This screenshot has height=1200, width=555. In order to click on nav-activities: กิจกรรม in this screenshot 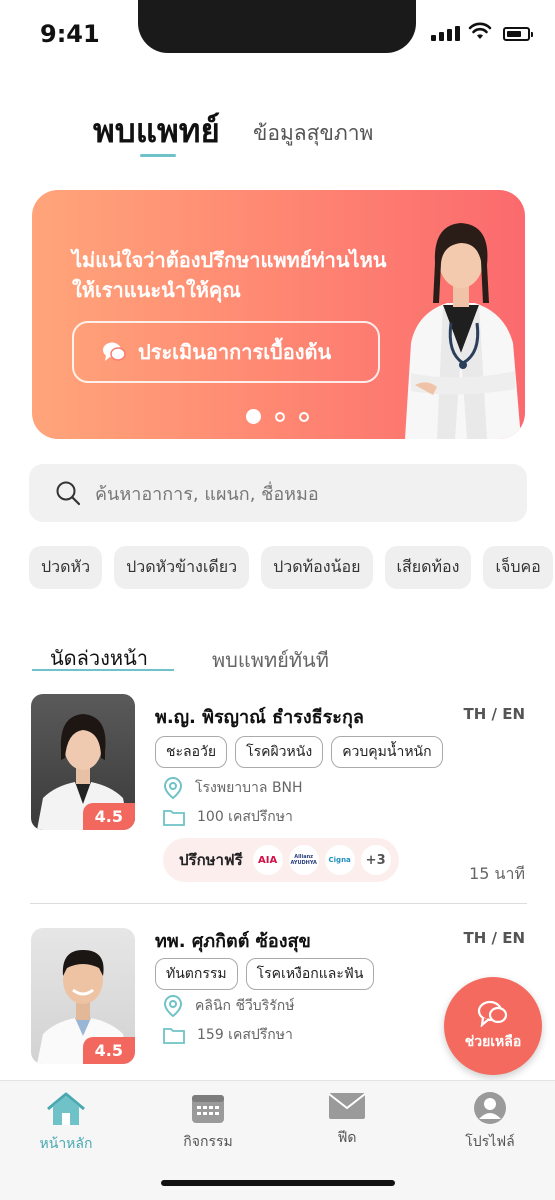, I will do `click(208, 1122)`.